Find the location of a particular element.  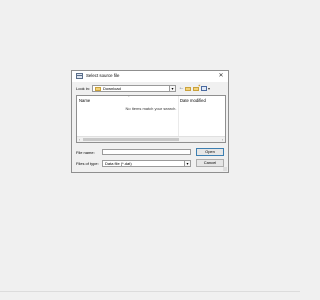

view-menu-icon: ▾ is located at coordinates (206, 88).